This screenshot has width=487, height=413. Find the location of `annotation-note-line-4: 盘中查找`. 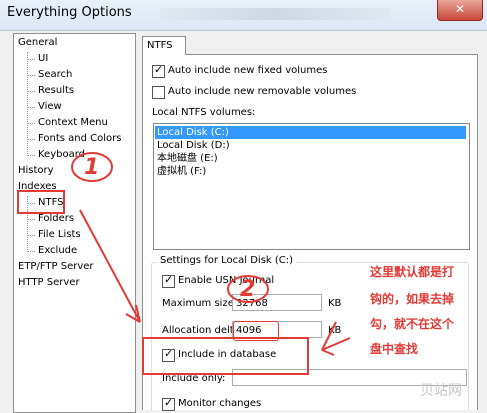

annotation-note-line-4: 盘中查找 is located at coordinates (394, 349).